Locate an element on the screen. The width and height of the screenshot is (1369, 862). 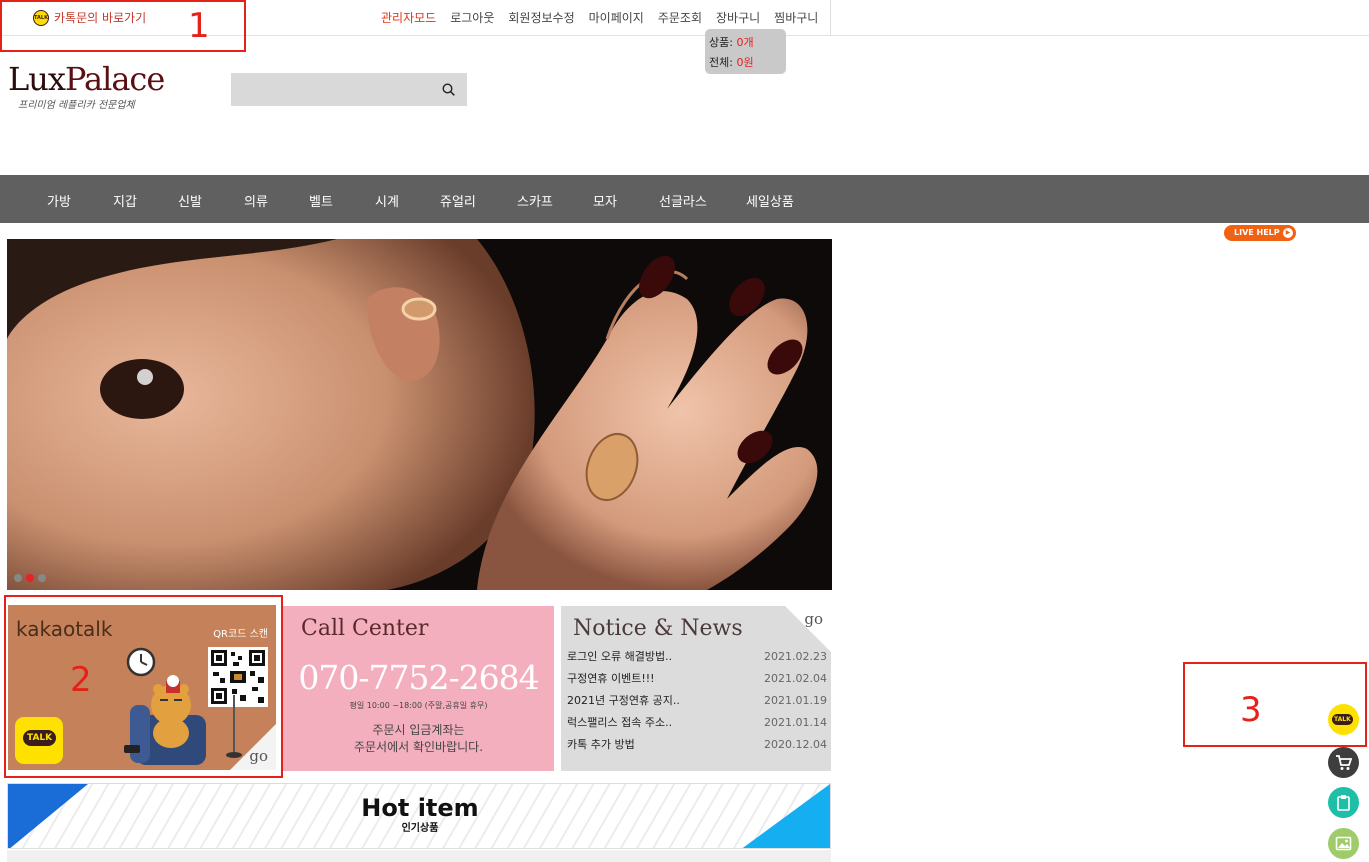
category-jewelry: 쥬얼리 is located at coordinates (458, 200).